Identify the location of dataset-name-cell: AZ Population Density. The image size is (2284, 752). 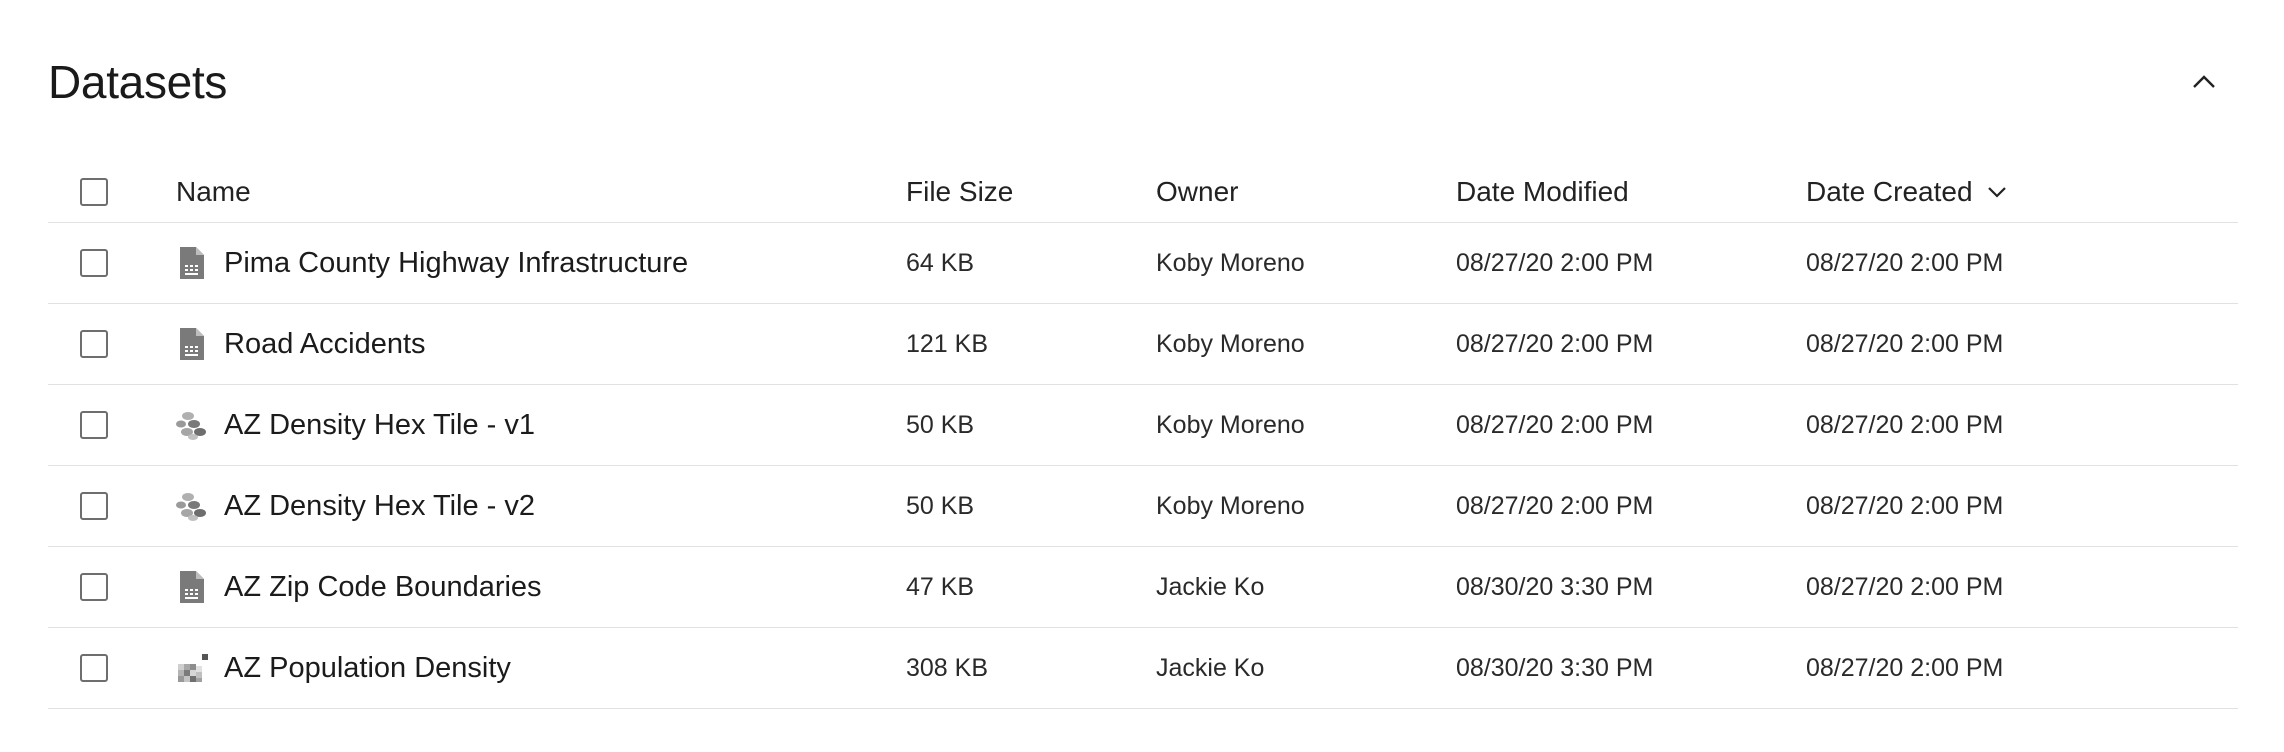
(343, 668).